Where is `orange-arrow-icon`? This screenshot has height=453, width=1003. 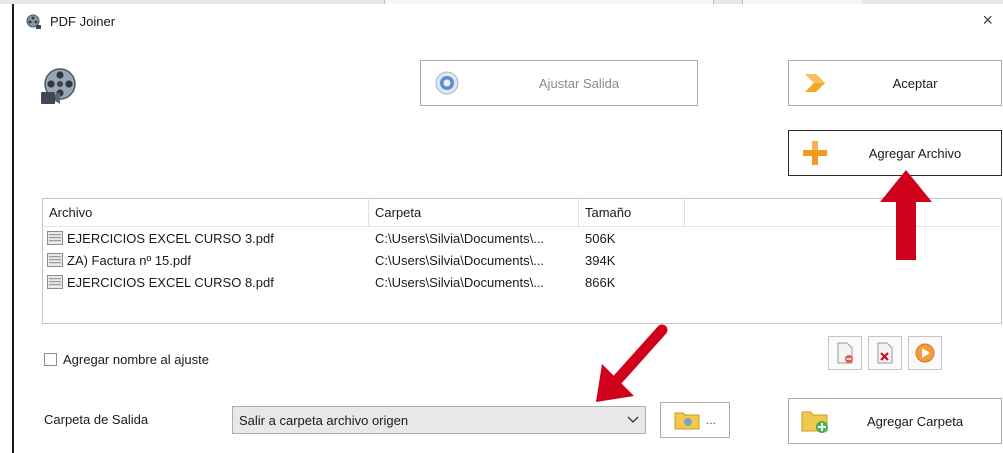 orange-arrow-icon is located at coordinates (815, 83).